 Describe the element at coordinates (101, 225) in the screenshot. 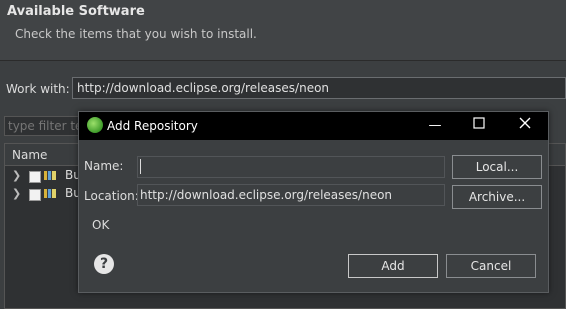

I see `status-message: OK` at that location.